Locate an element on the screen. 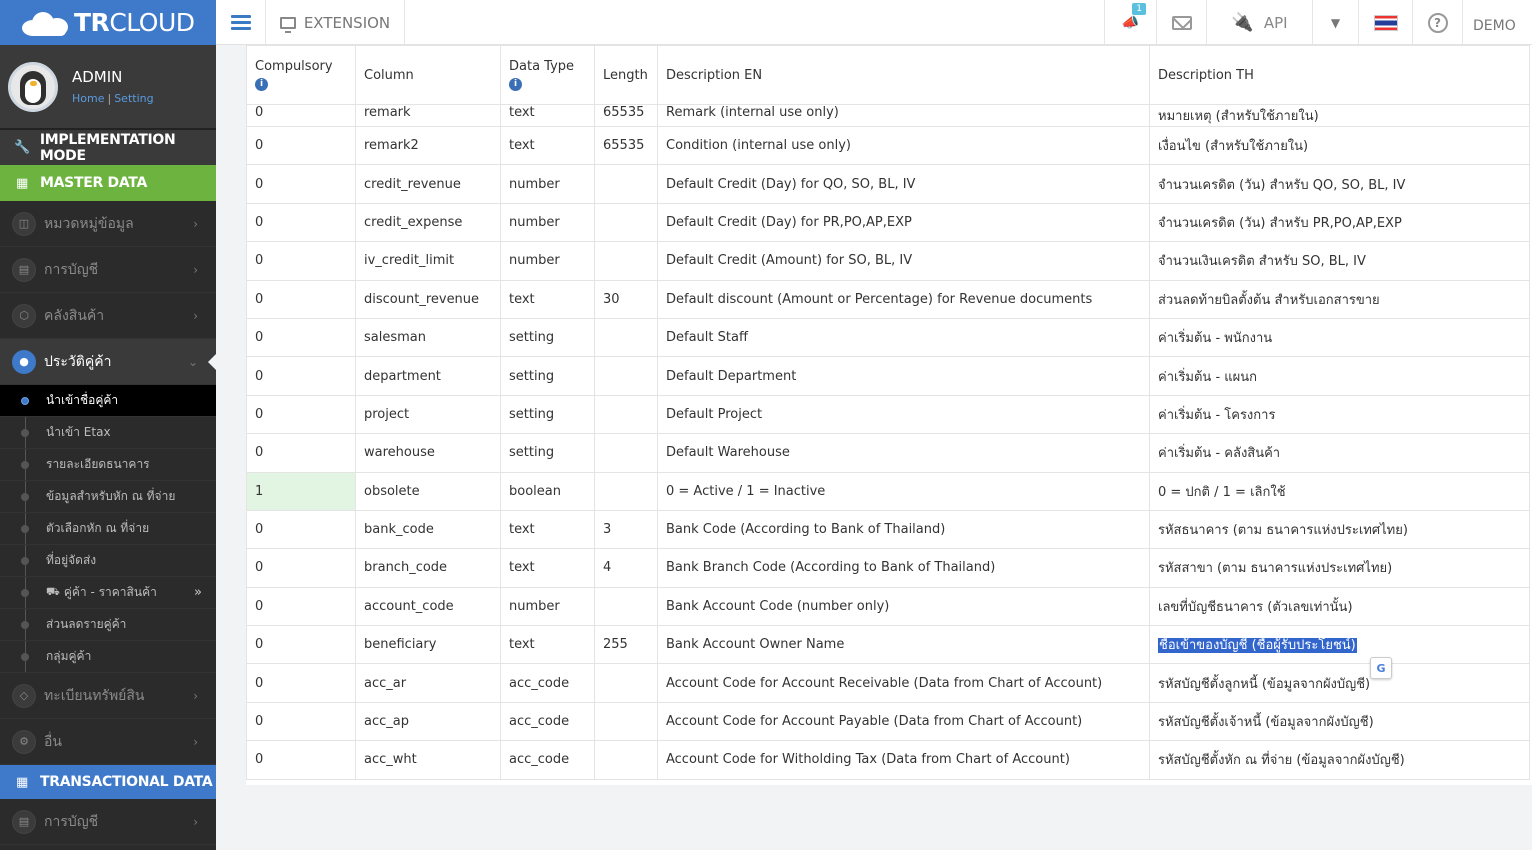 The width and height of the screenshot is (1532, 850). sub-item-contact-group: กลุ่มคู่ค้า is located at coordinates (108, 657).